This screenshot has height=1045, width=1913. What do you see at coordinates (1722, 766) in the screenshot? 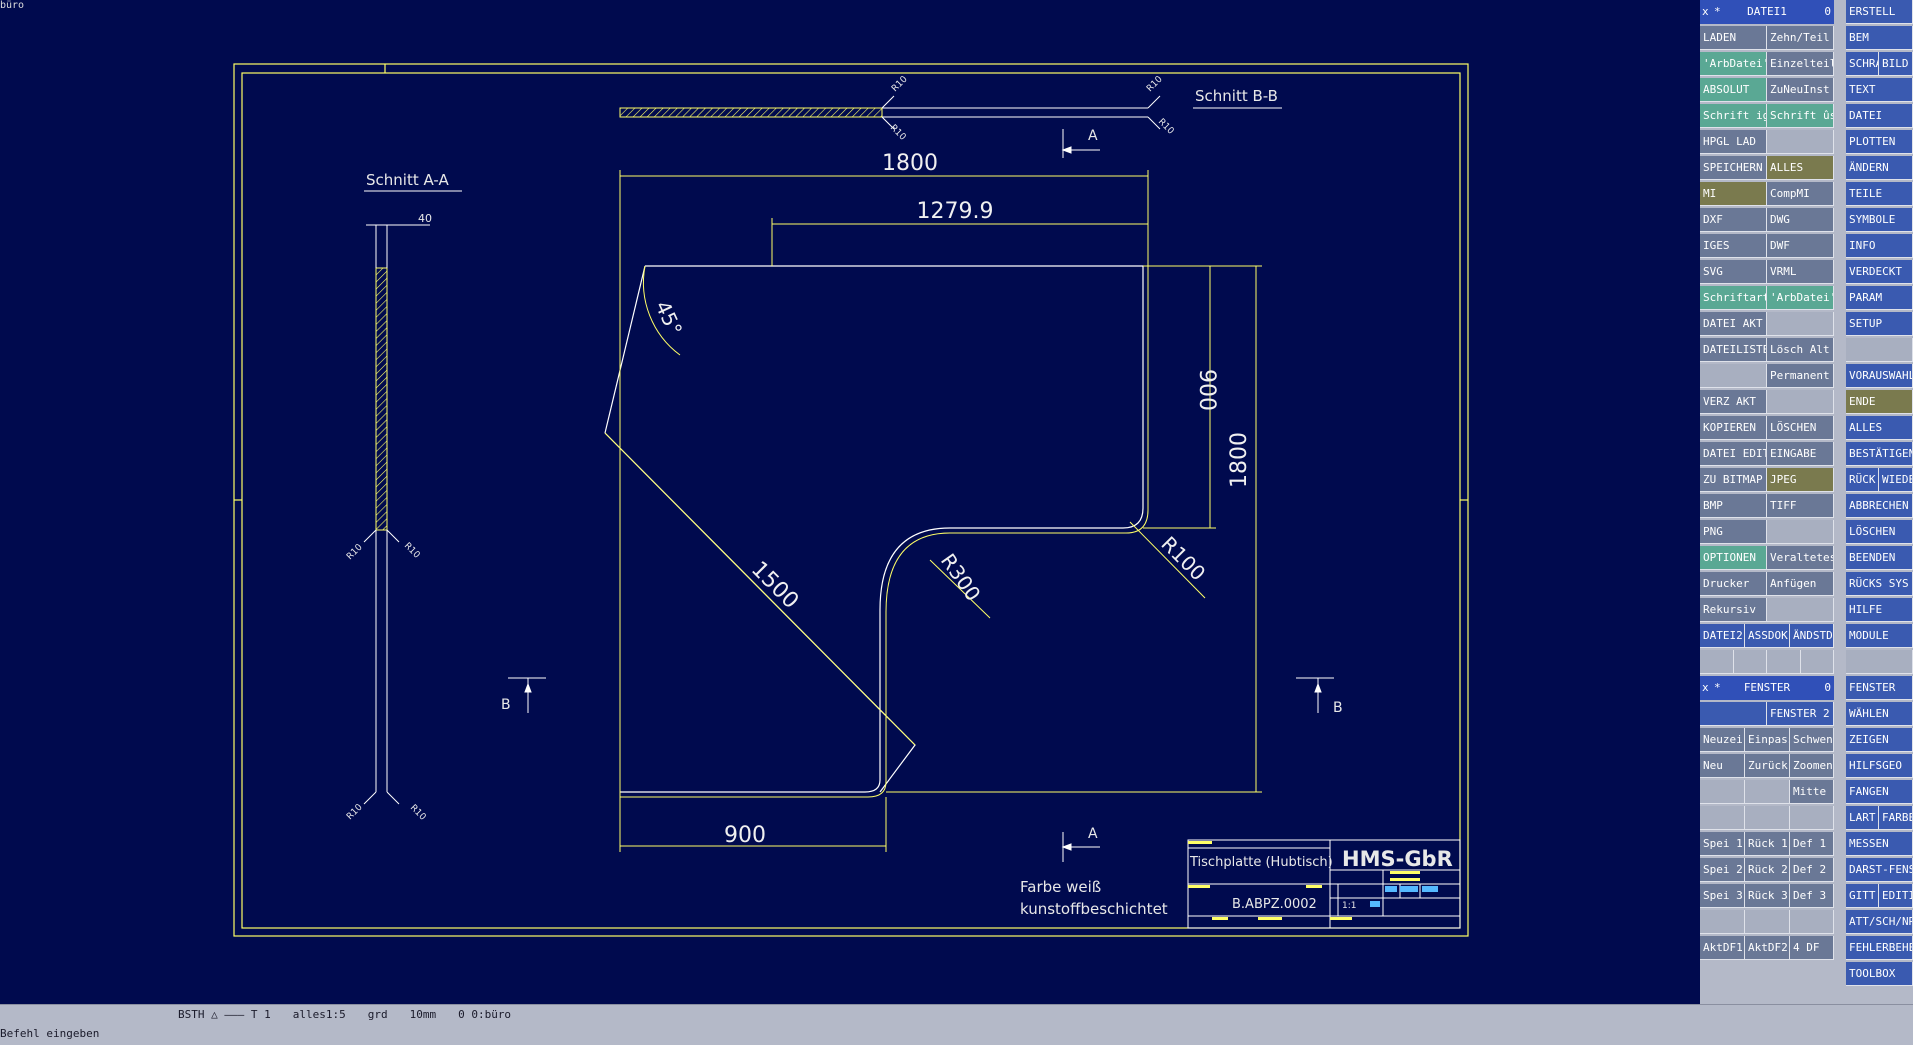
I see `menu-button-neu: Neu` at bounding box center [1722, 766].